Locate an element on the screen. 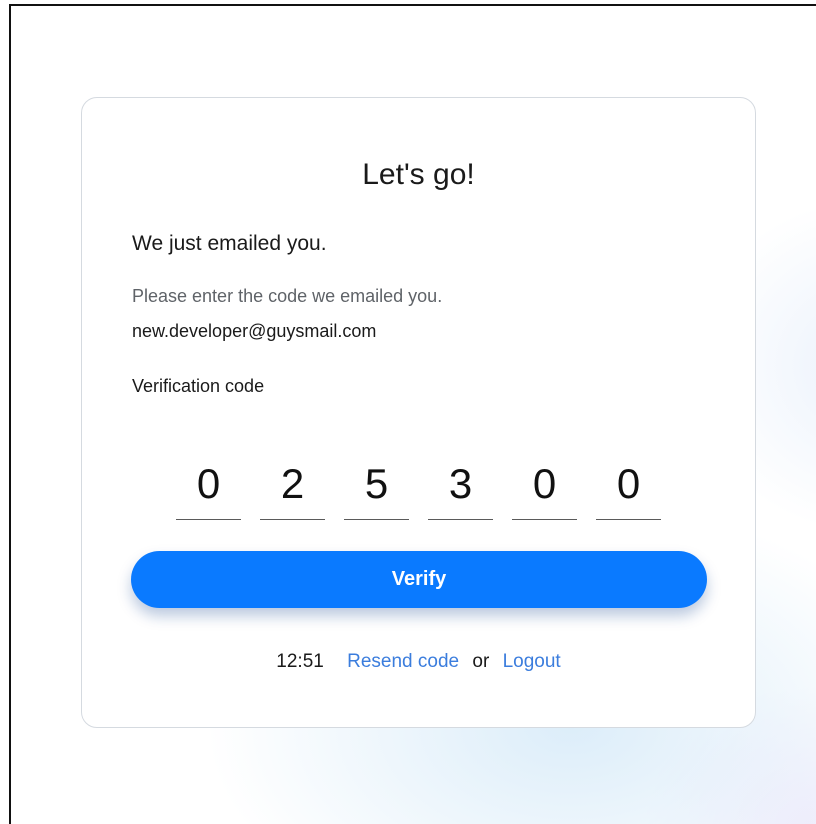 The image size is (816, 824). verification-code-label: Verification code is located at coordinates (198, 386).